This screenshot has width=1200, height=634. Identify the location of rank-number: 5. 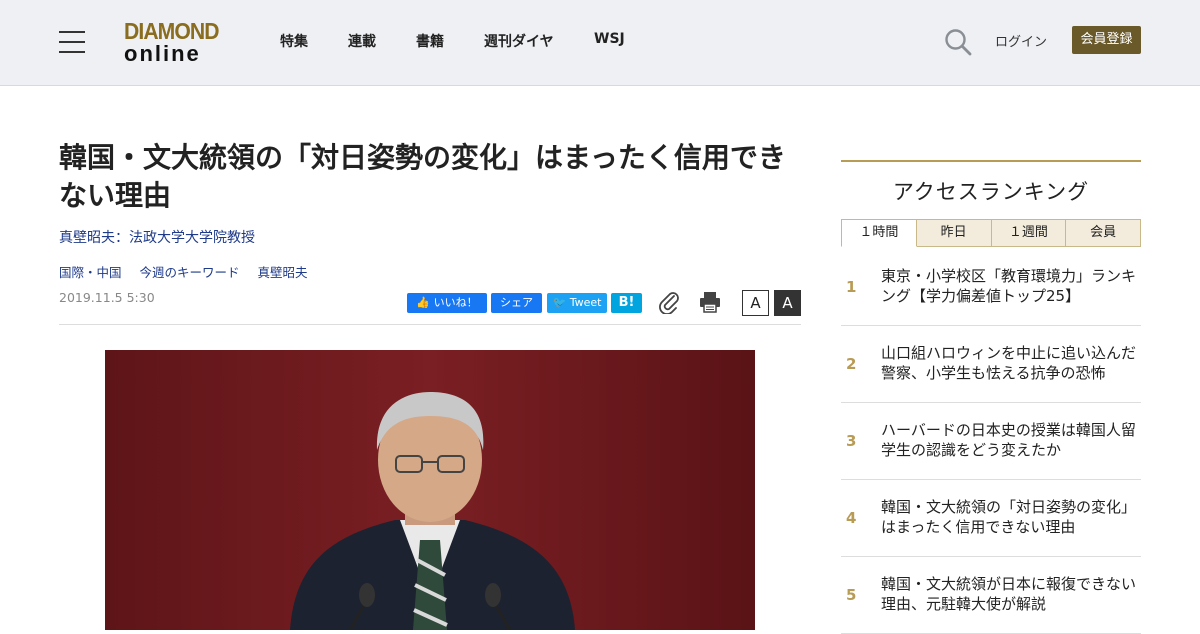
(851, 595).